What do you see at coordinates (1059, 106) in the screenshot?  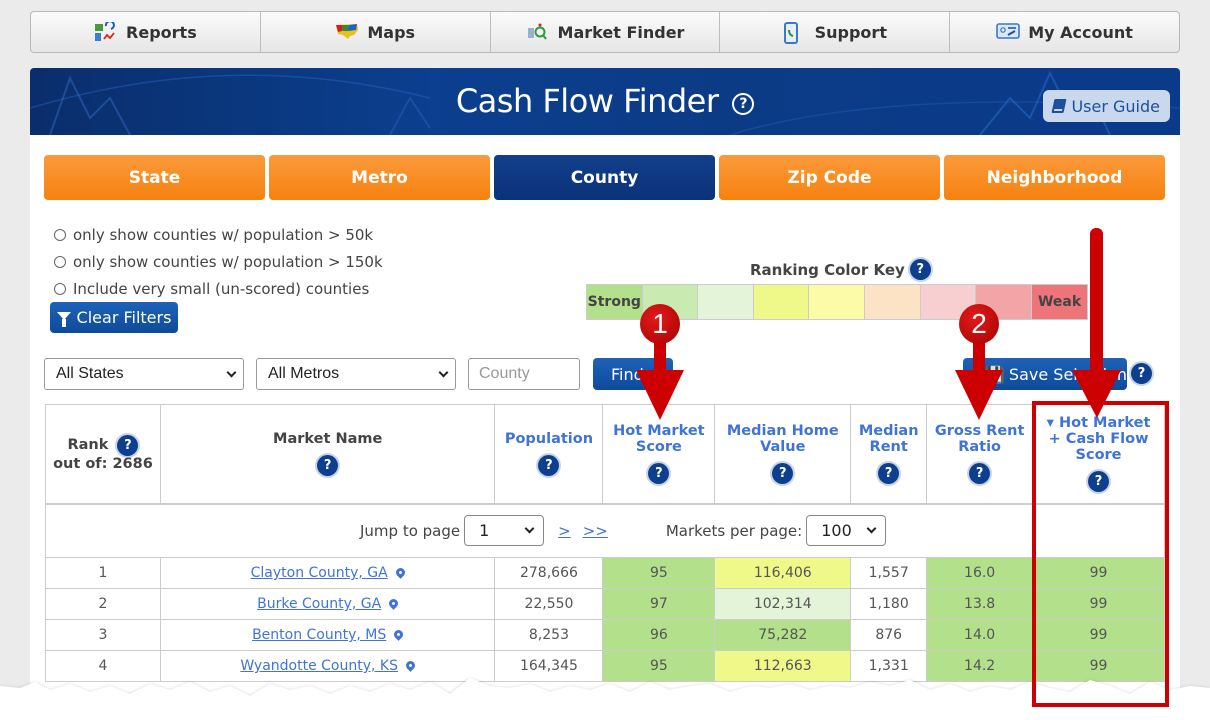 I see `book-icon` at bounding box center [1059, 106].